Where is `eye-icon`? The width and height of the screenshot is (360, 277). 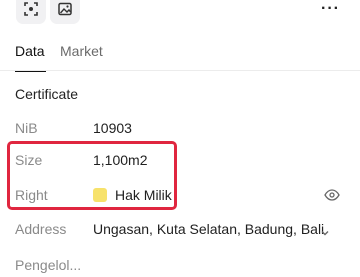
eye-icon is located at coordinates (332, 197).